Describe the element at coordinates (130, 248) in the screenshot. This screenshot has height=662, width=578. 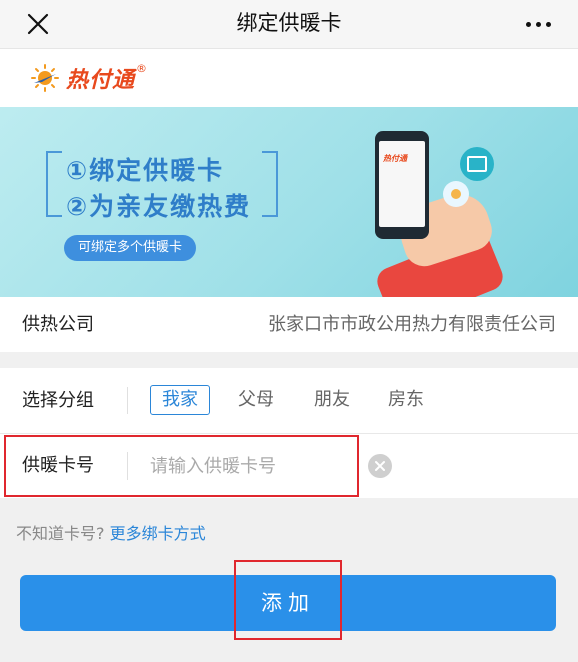
I see `banner-pill: 可绑定多个供暖卡` at that location.